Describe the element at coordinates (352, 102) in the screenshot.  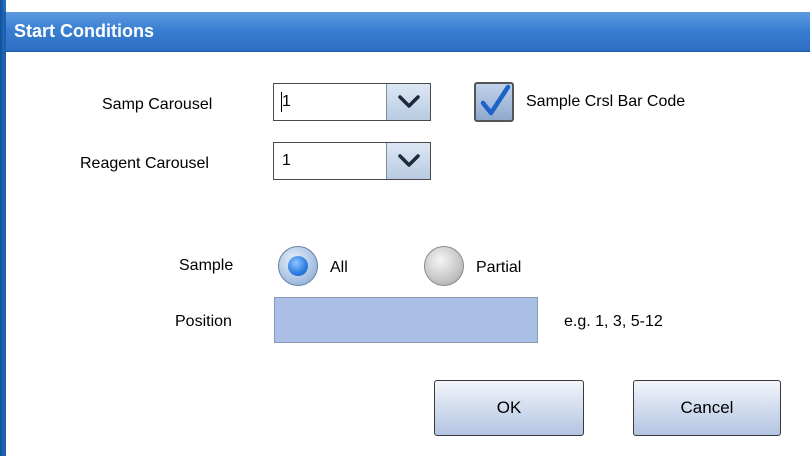
I see `samp-carousel-select: 1` at that location.